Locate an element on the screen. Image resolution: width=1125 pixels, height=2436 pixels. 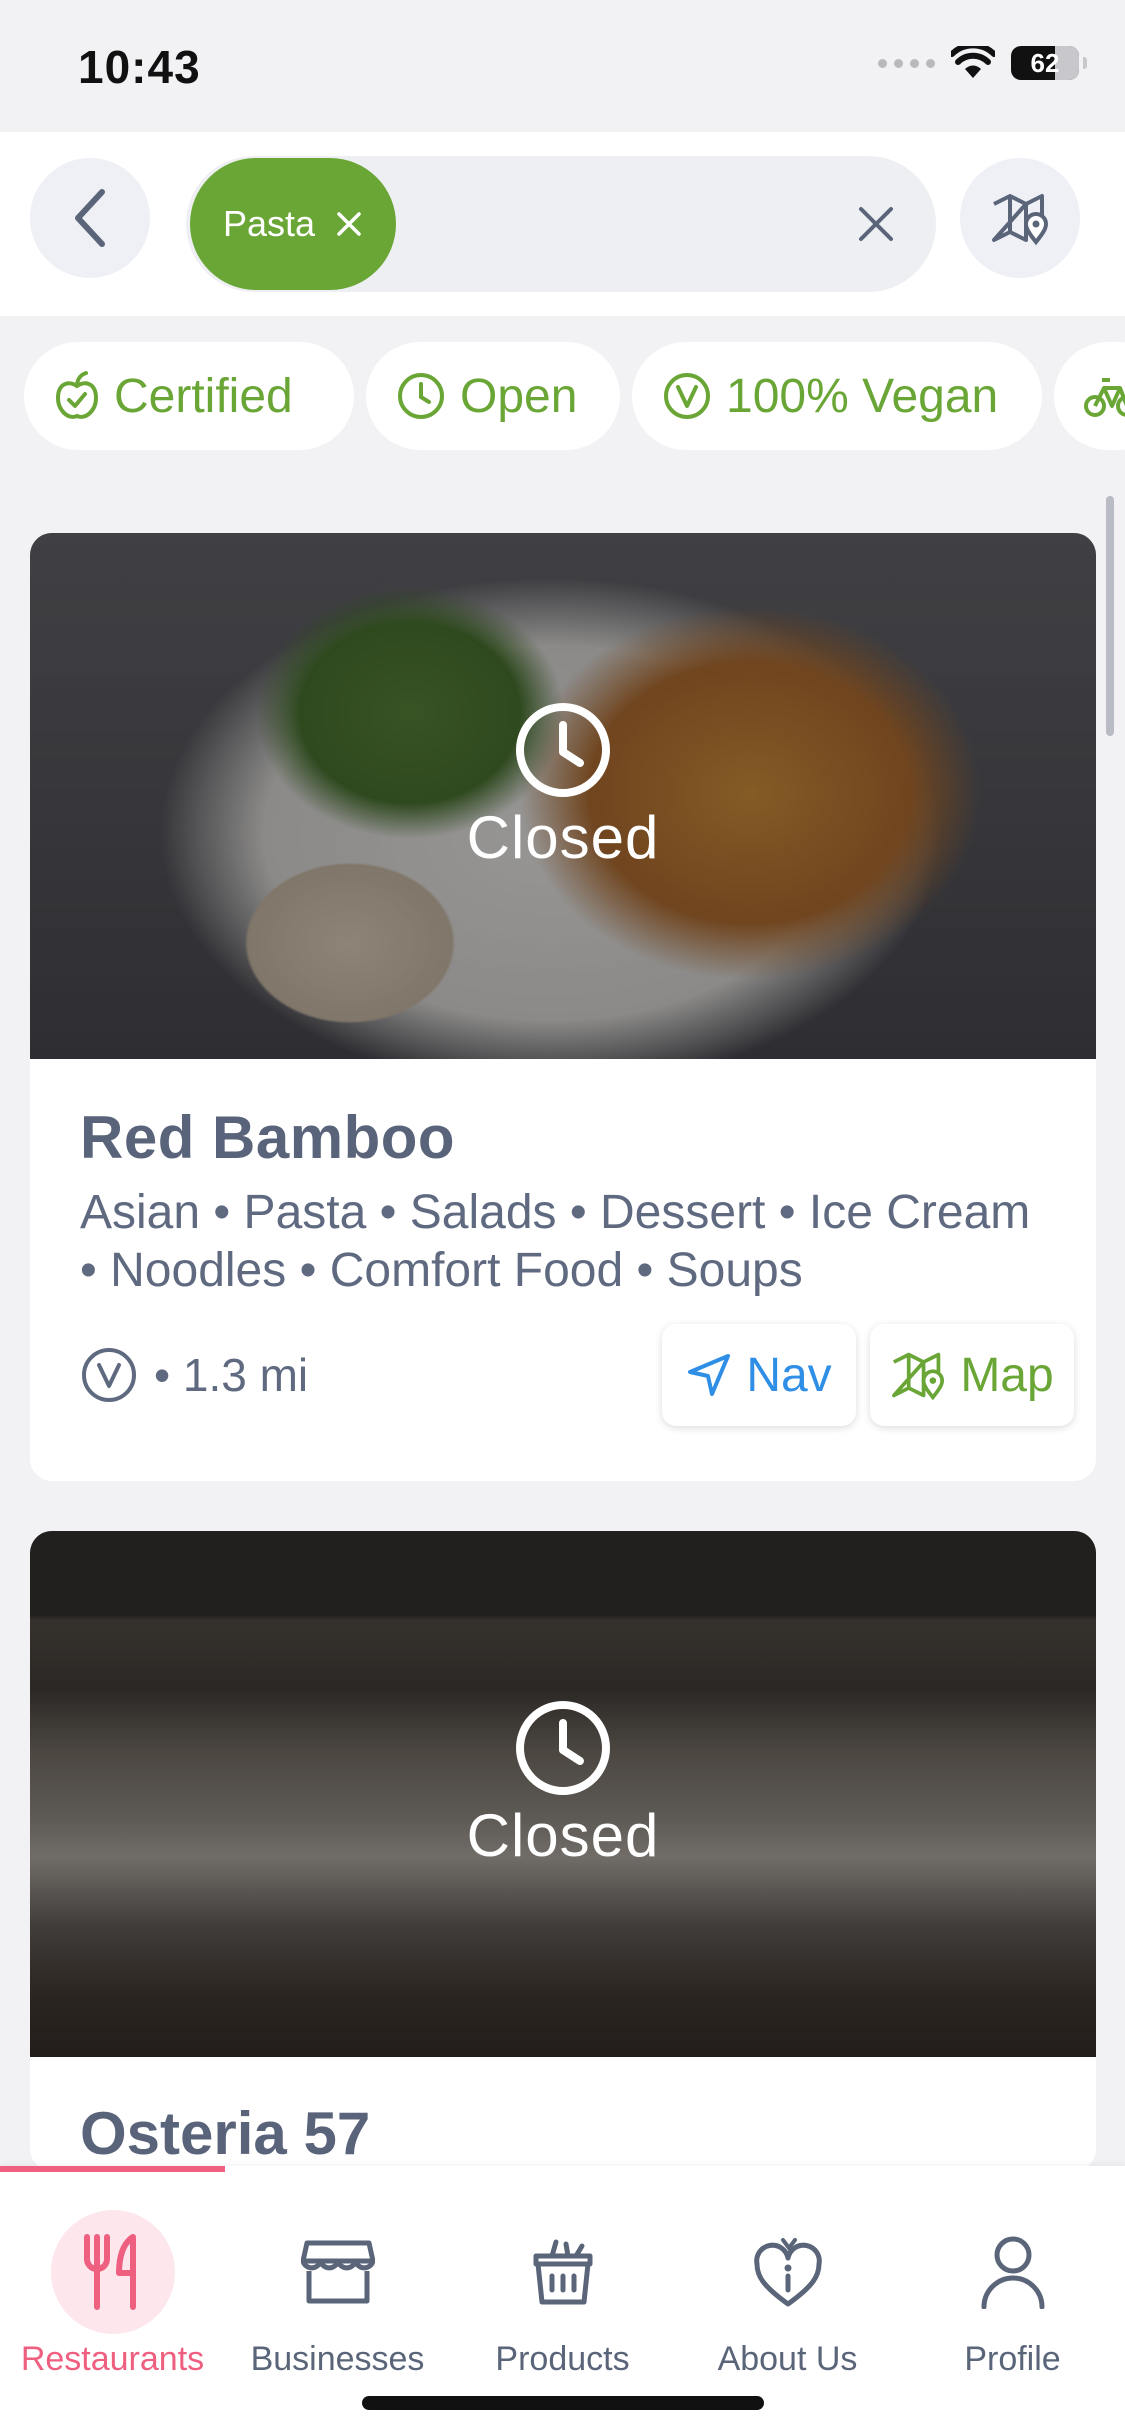
tab-about-us: About Us is located at coordinates (787, 2294).